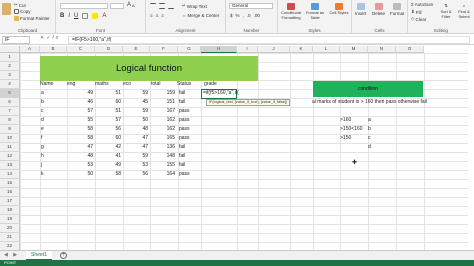 The height and width of the screenshot is (266, 474). What do you see at coordinates (104, 16) in the screenshot?
I see `font-color-icon: A` at bounding box center [104, 16].